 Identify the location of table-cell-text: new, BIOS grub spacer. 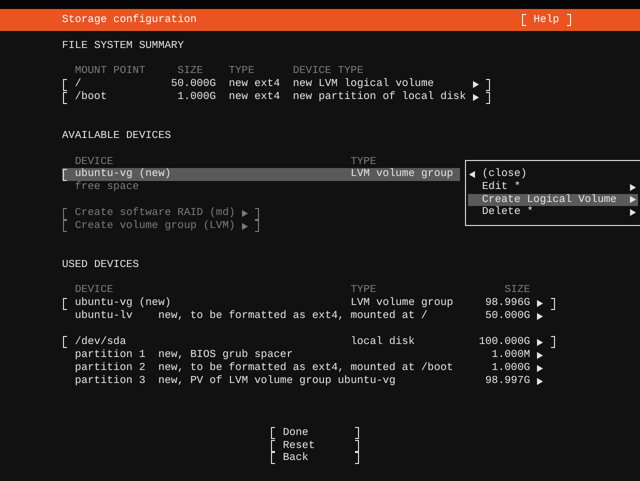
(226, 355).